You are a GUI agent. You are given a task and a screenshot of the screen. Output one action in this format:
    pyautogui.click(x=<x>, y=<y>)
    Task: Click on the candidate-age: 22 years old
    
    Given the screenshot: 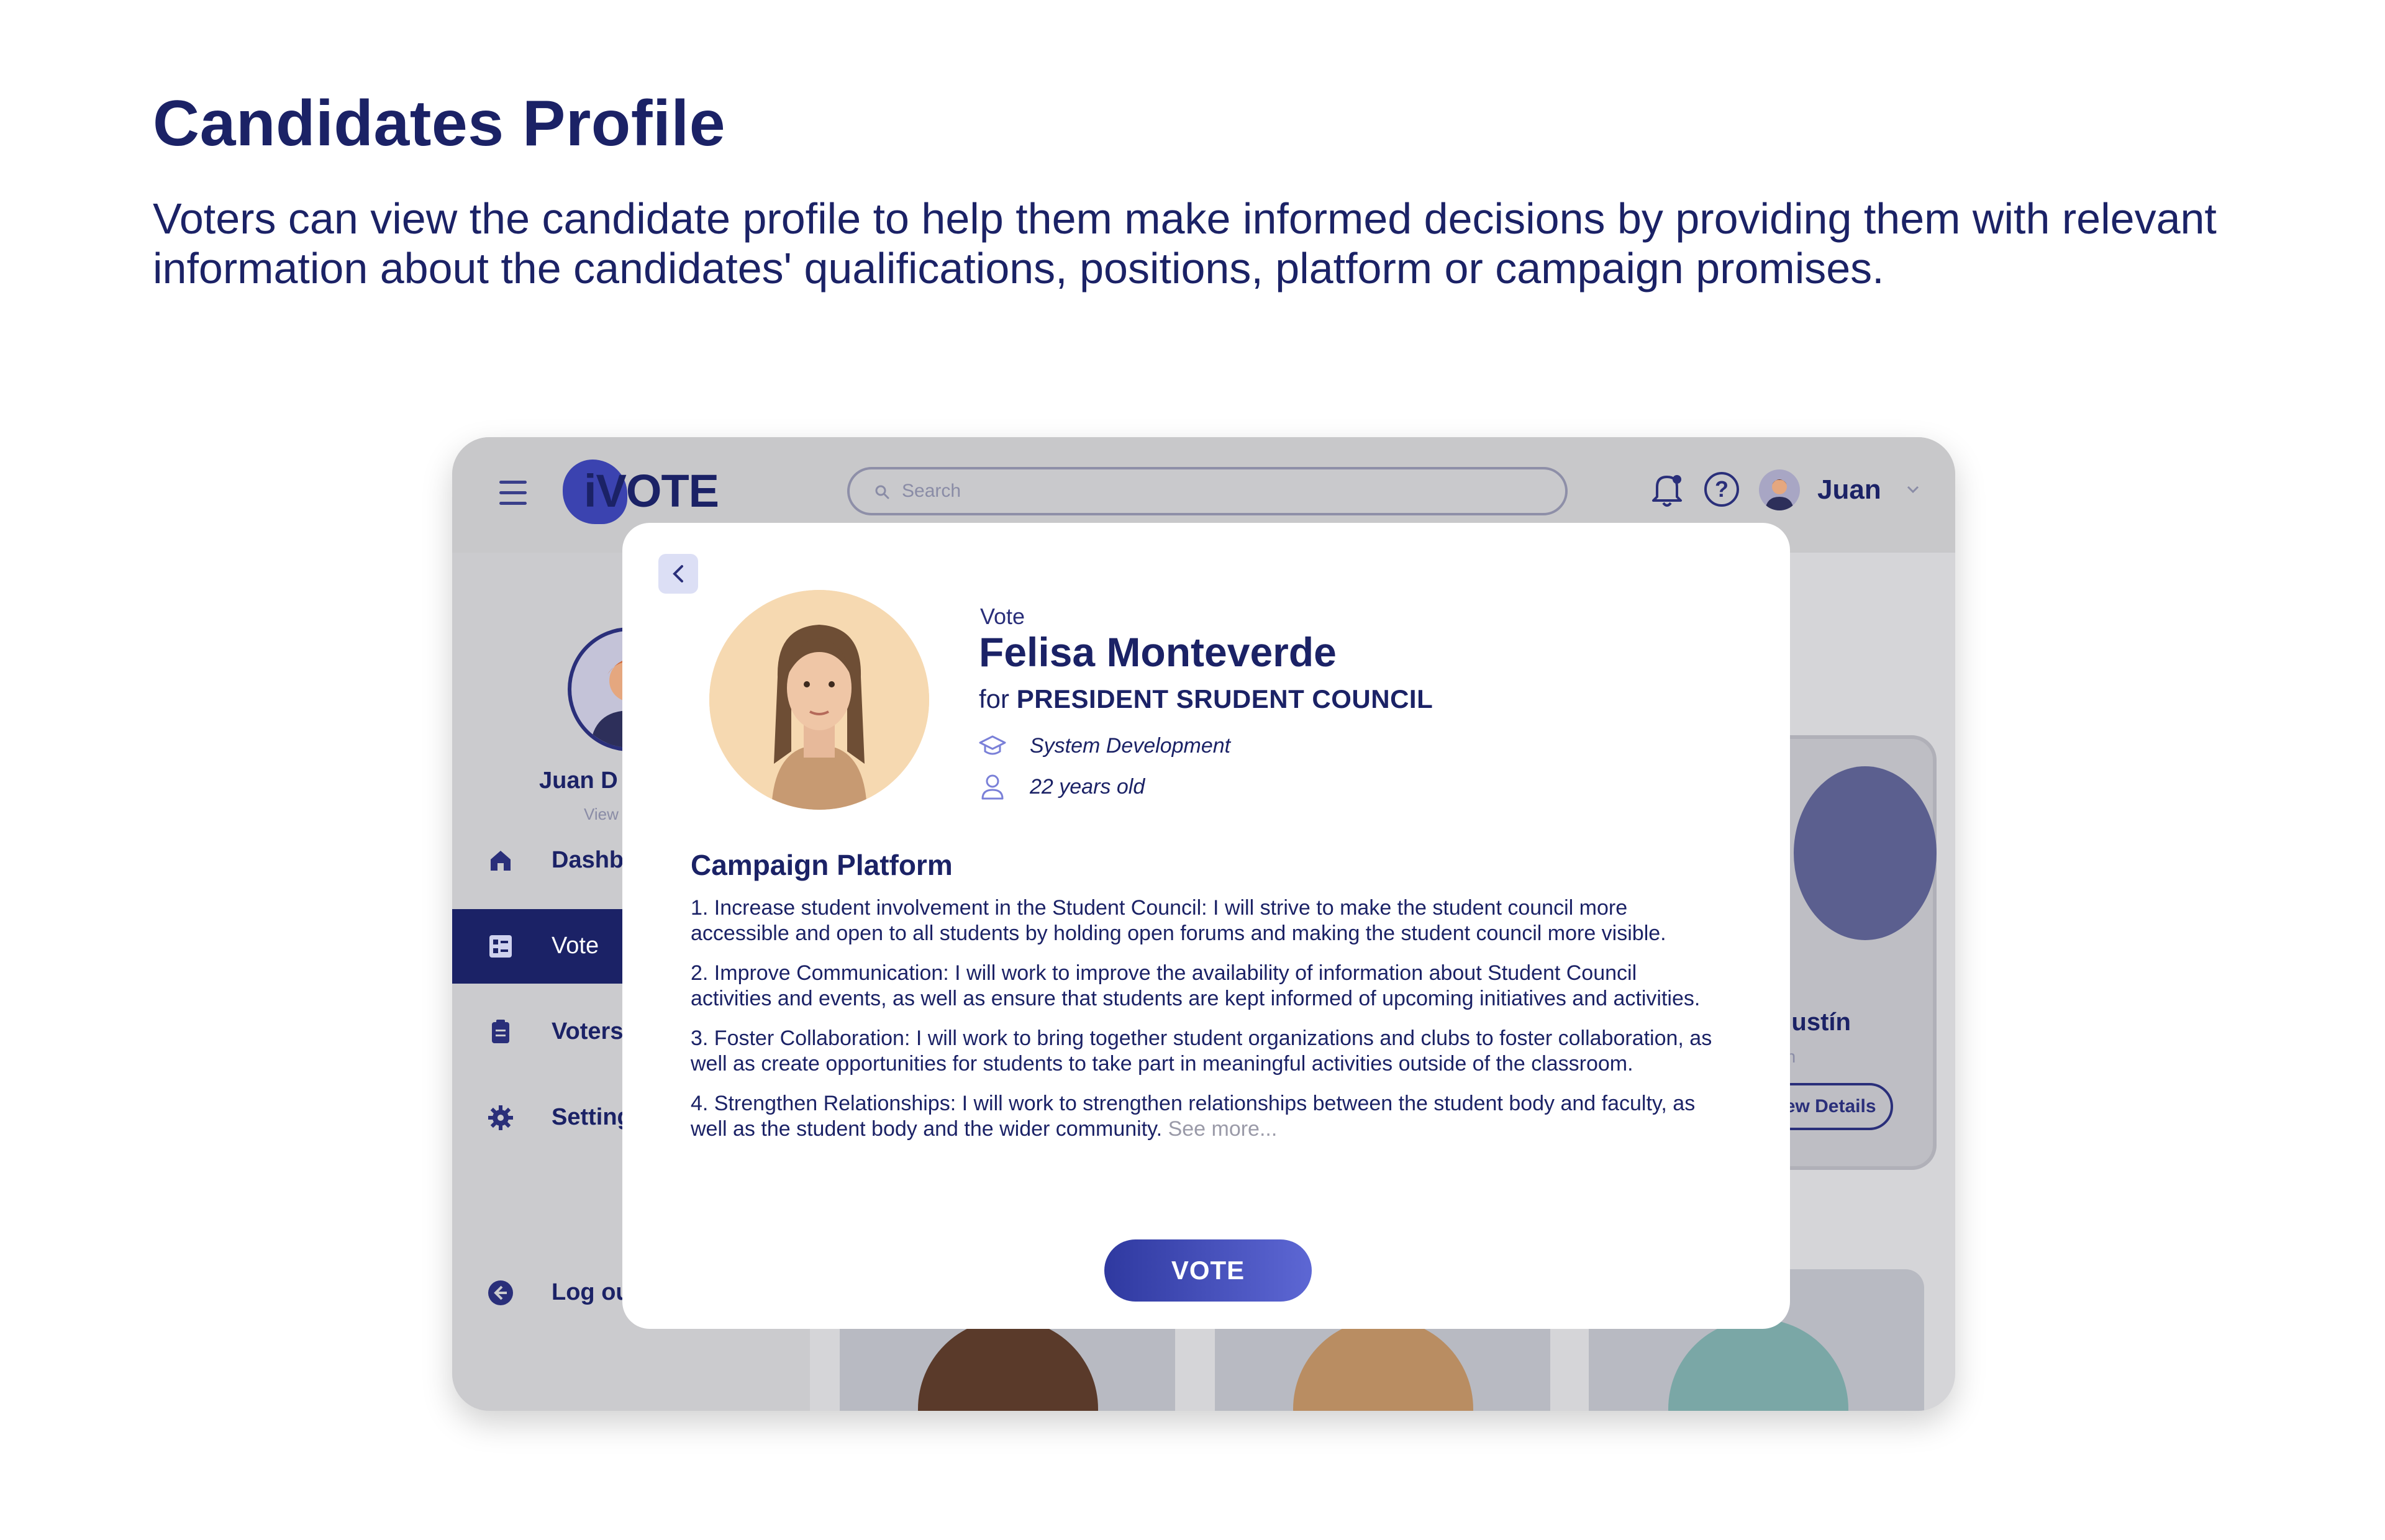 What is the action you would take?
    pyautogui.click(x=1087, y=787)
    